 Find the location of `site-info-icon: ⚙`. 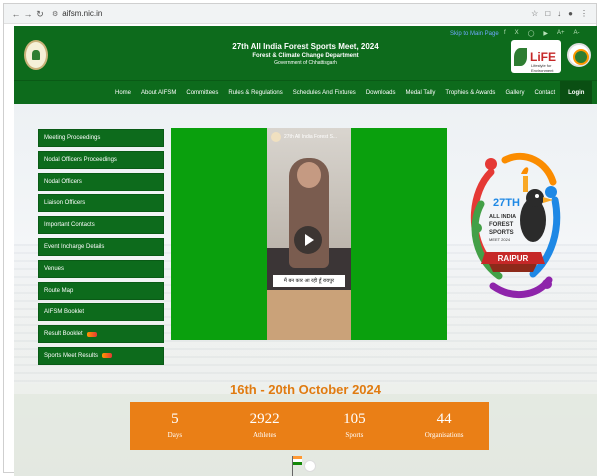

site-info-icon: ⚙ is located at coordinates (55, 14).